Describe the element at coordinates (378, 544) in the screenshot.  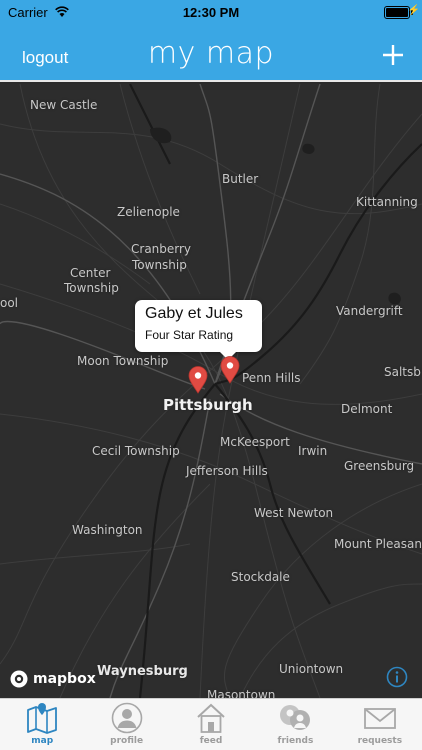
I see `place-label: Mount Pleasant` at that location.